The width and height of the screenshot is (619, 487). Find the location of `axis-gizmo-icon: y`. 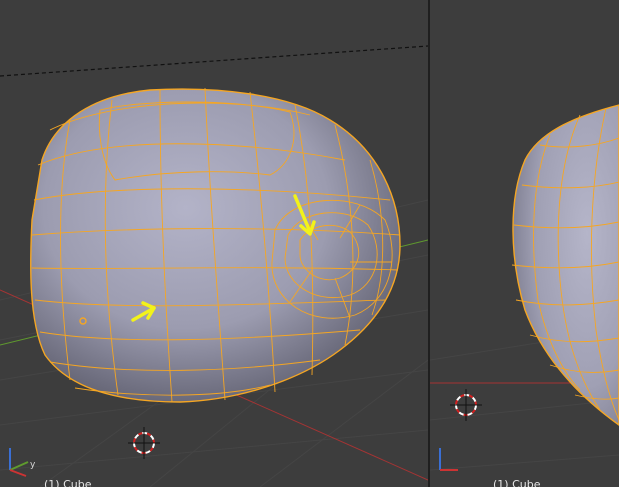

axis-gizmo-icon: y is located at coordinates (22, 462).